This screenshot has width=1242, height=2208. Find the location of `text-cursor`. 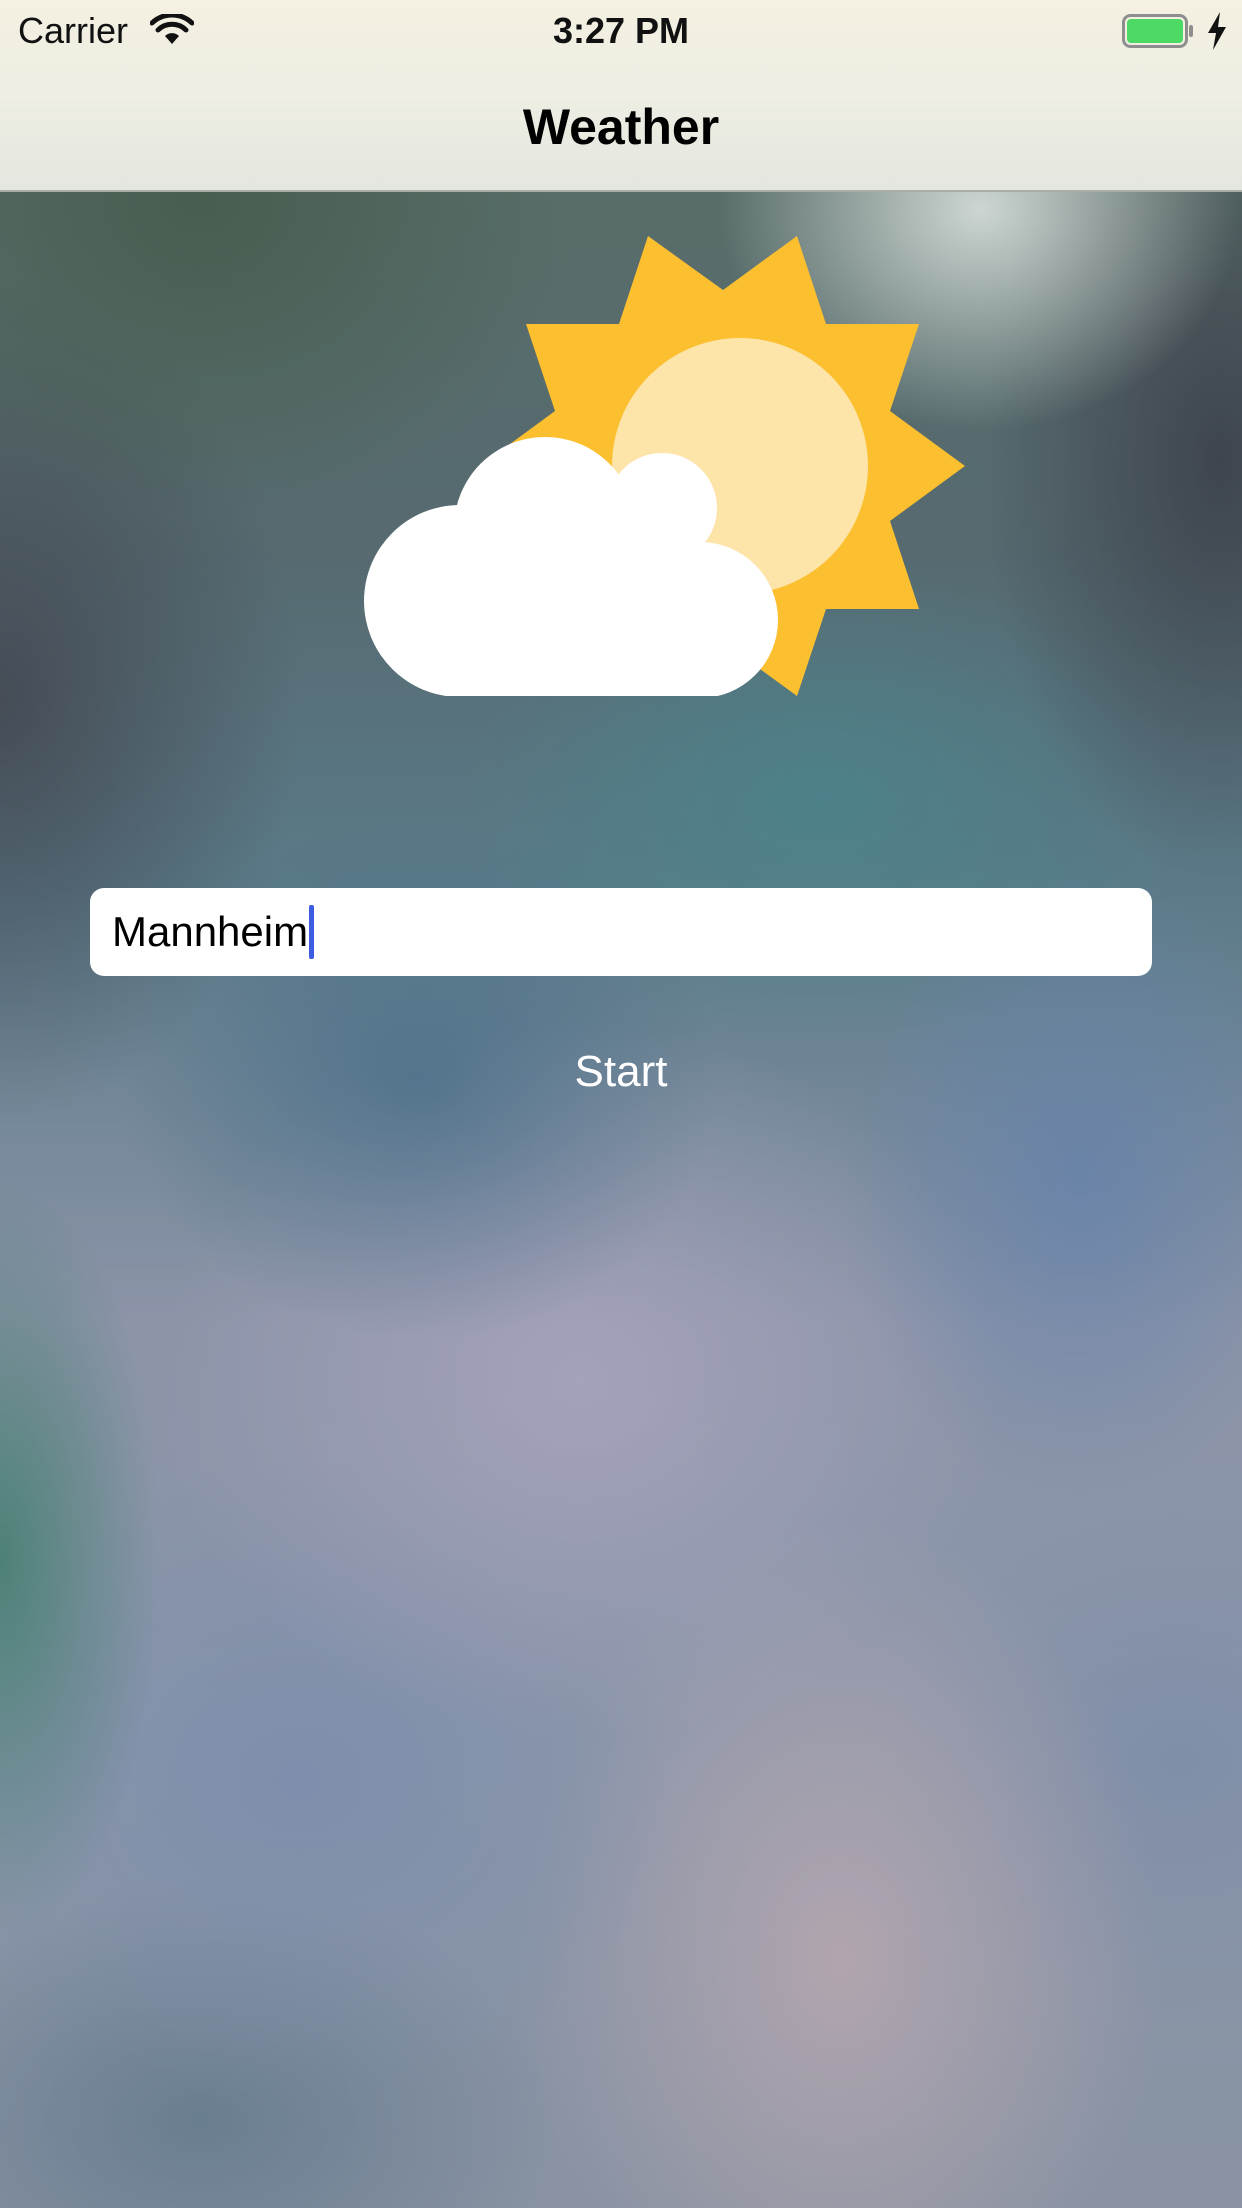

text-cursor is located at coordinates (312, 932).